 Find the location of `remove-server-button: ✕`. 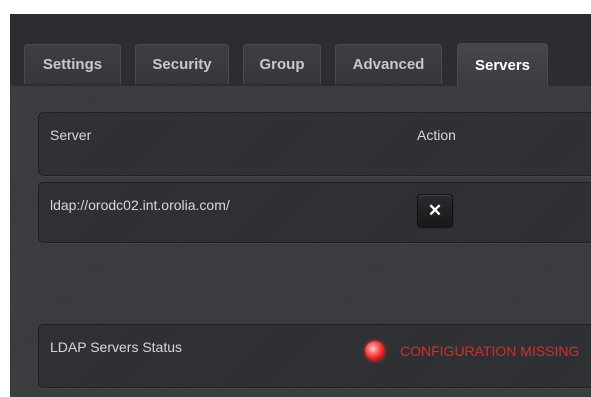

remove-server-button: ✕ is located at coordinates (435, 210).